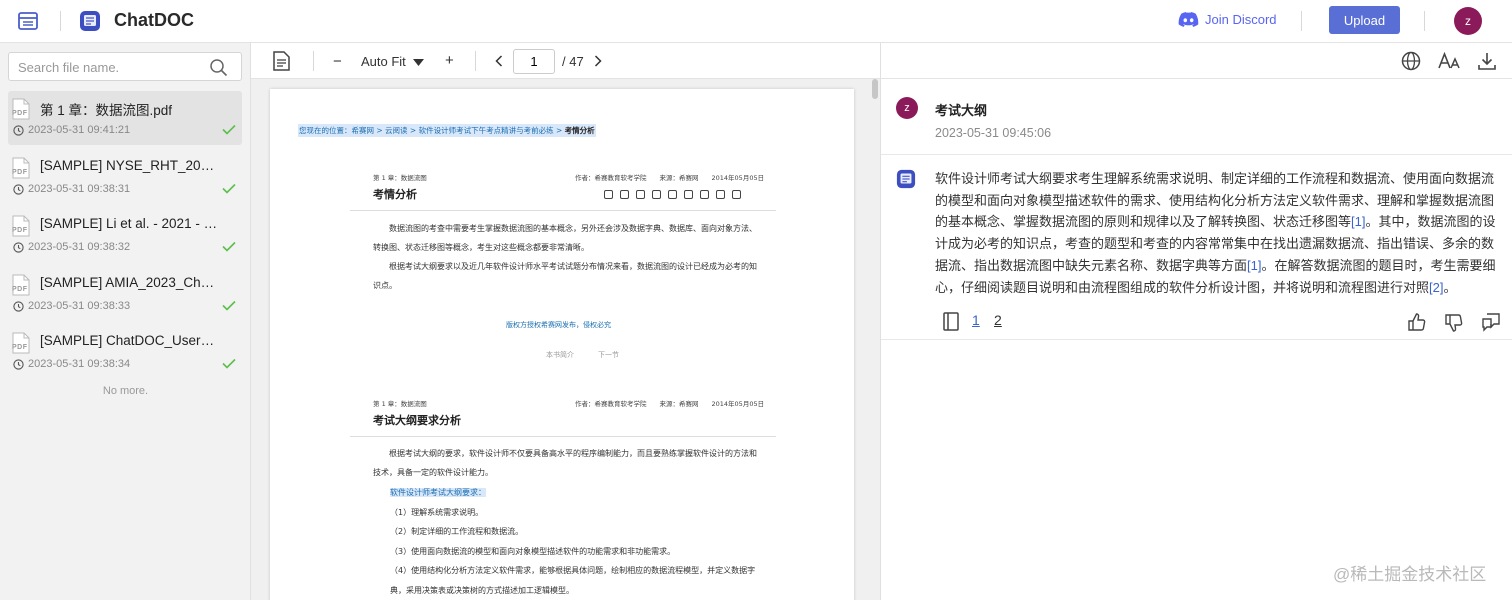 The width and height of the screenshot is (1512, 600). I want to click on list-icon, so click(672, 194).